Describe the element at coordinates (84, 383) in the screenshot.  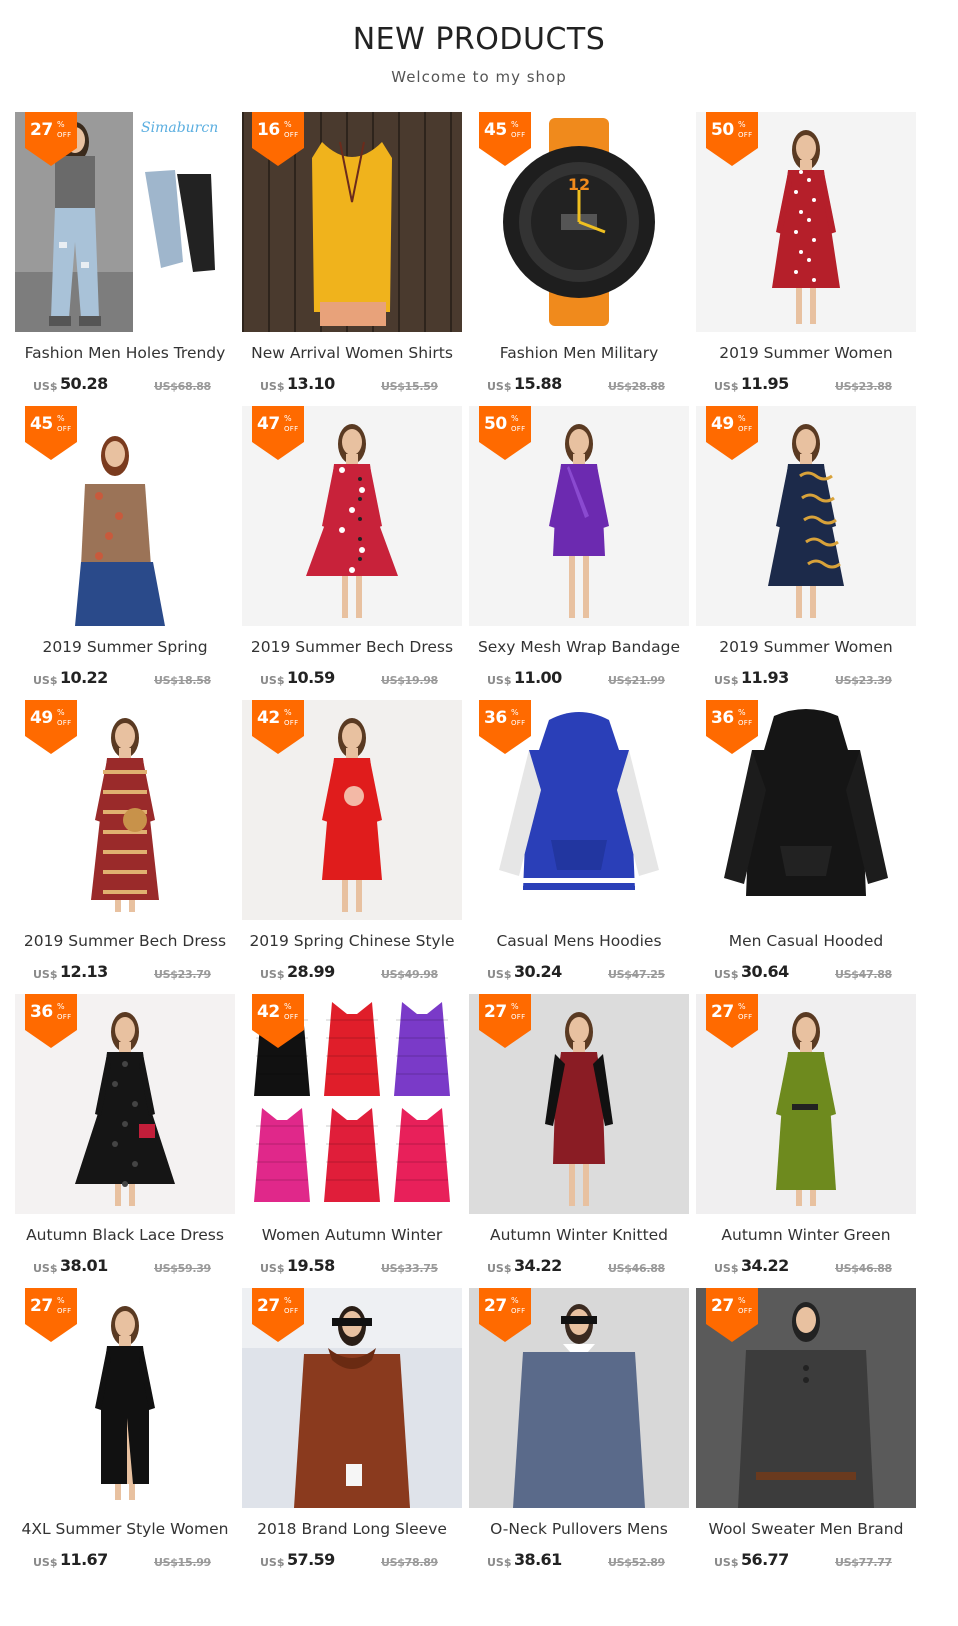
I see `sale-price: 50.28` at that location.